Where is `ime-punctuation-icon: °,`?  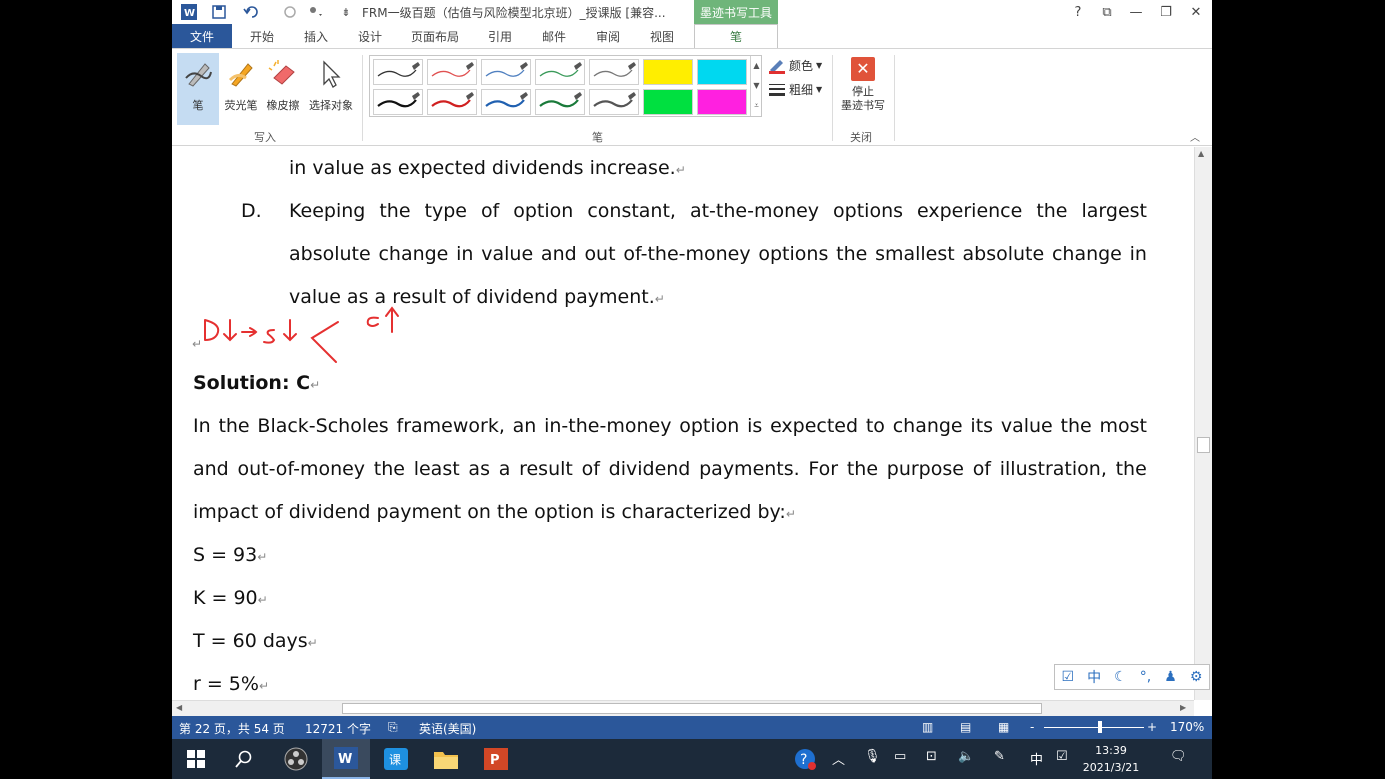
ime-punctuation-icon: °, is located at coordinates (1145, 677).